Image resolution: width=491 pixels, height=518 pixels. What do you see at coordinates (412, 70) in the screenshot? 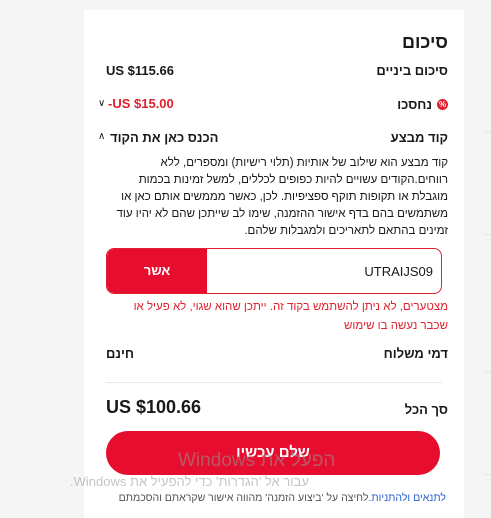
I see `subtotal-label: סיכום ביניים` at bounding box center [412, 70].